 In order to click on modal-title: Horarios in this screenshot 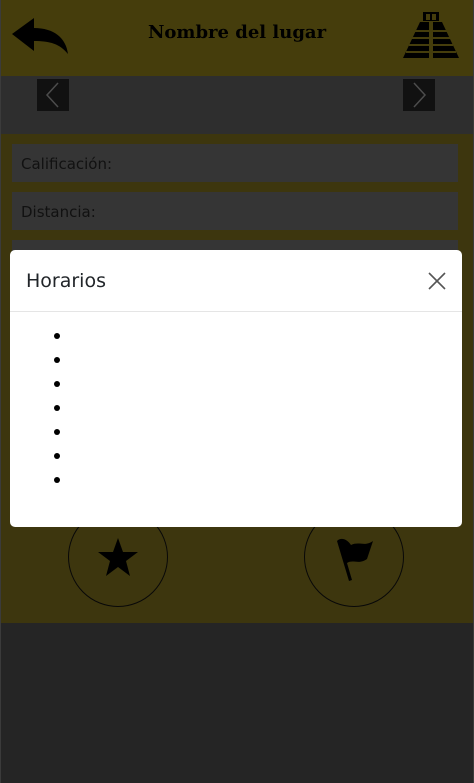, I will do `click(66, 281)`.